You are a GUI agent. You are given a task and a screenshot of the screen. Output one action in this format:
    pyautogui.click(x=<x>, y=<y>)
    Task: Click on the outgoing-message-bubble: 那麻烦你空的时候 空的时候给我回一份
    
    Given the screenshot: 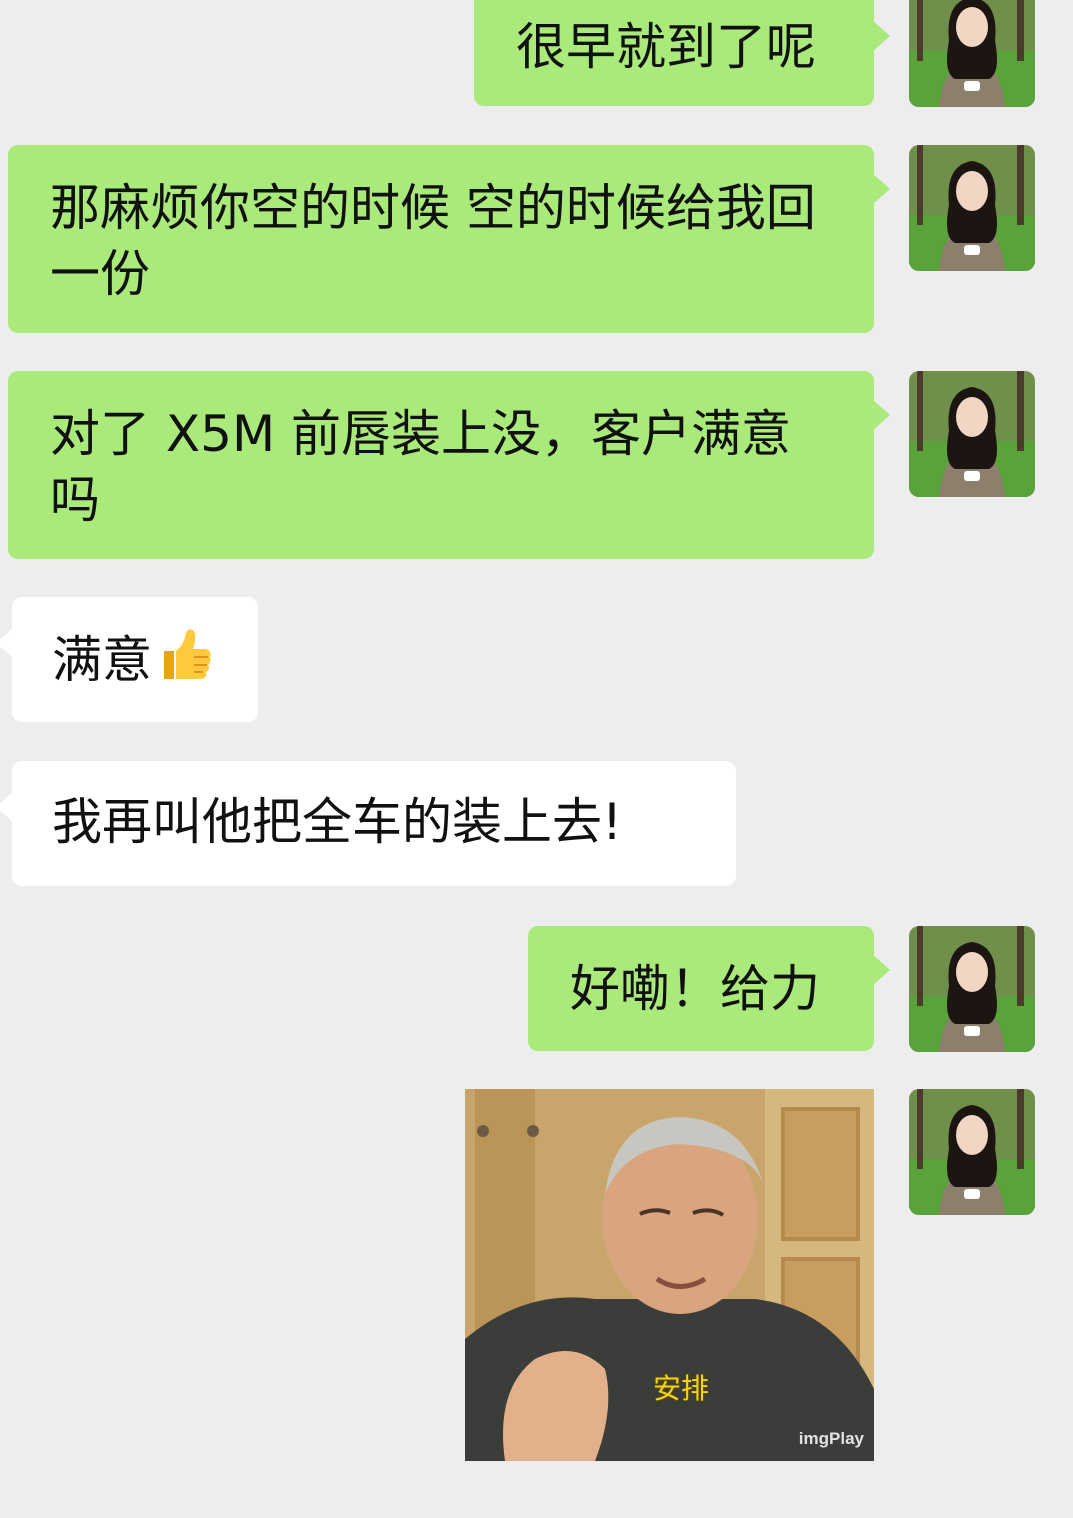 What is the action you would take?
    pyautogui.click(x=449, y=239)
    